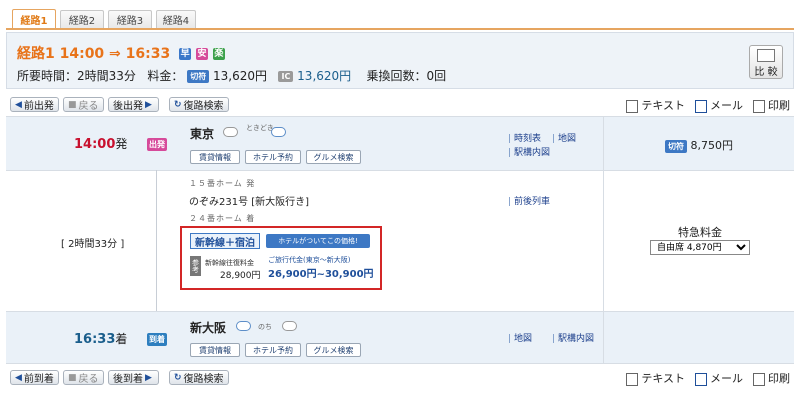 The width and height of the screenshot is (800, 394). Describe the element at coordinates (128, 379) in the screenshot. I see `next-arrival-label: 後到着` at that location.